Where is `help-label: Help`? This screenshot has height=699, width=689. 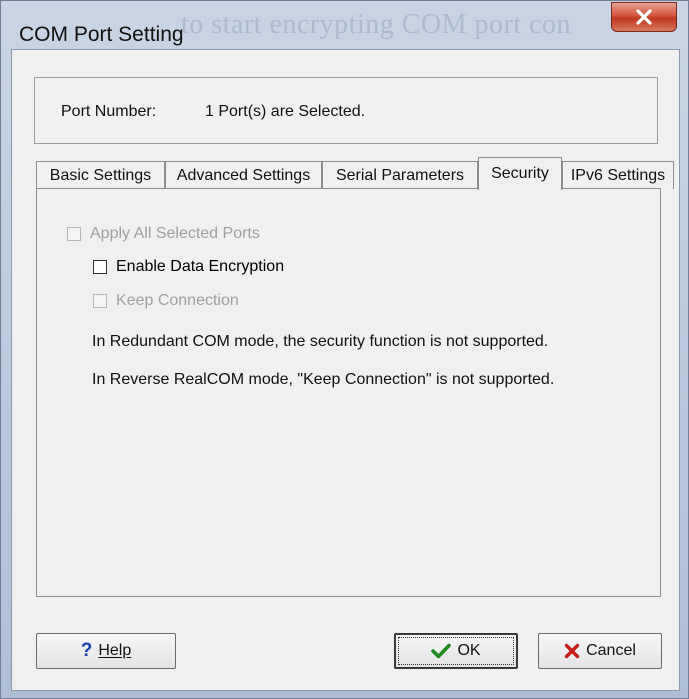 help-label: Help is located at coordinates (115, 650).